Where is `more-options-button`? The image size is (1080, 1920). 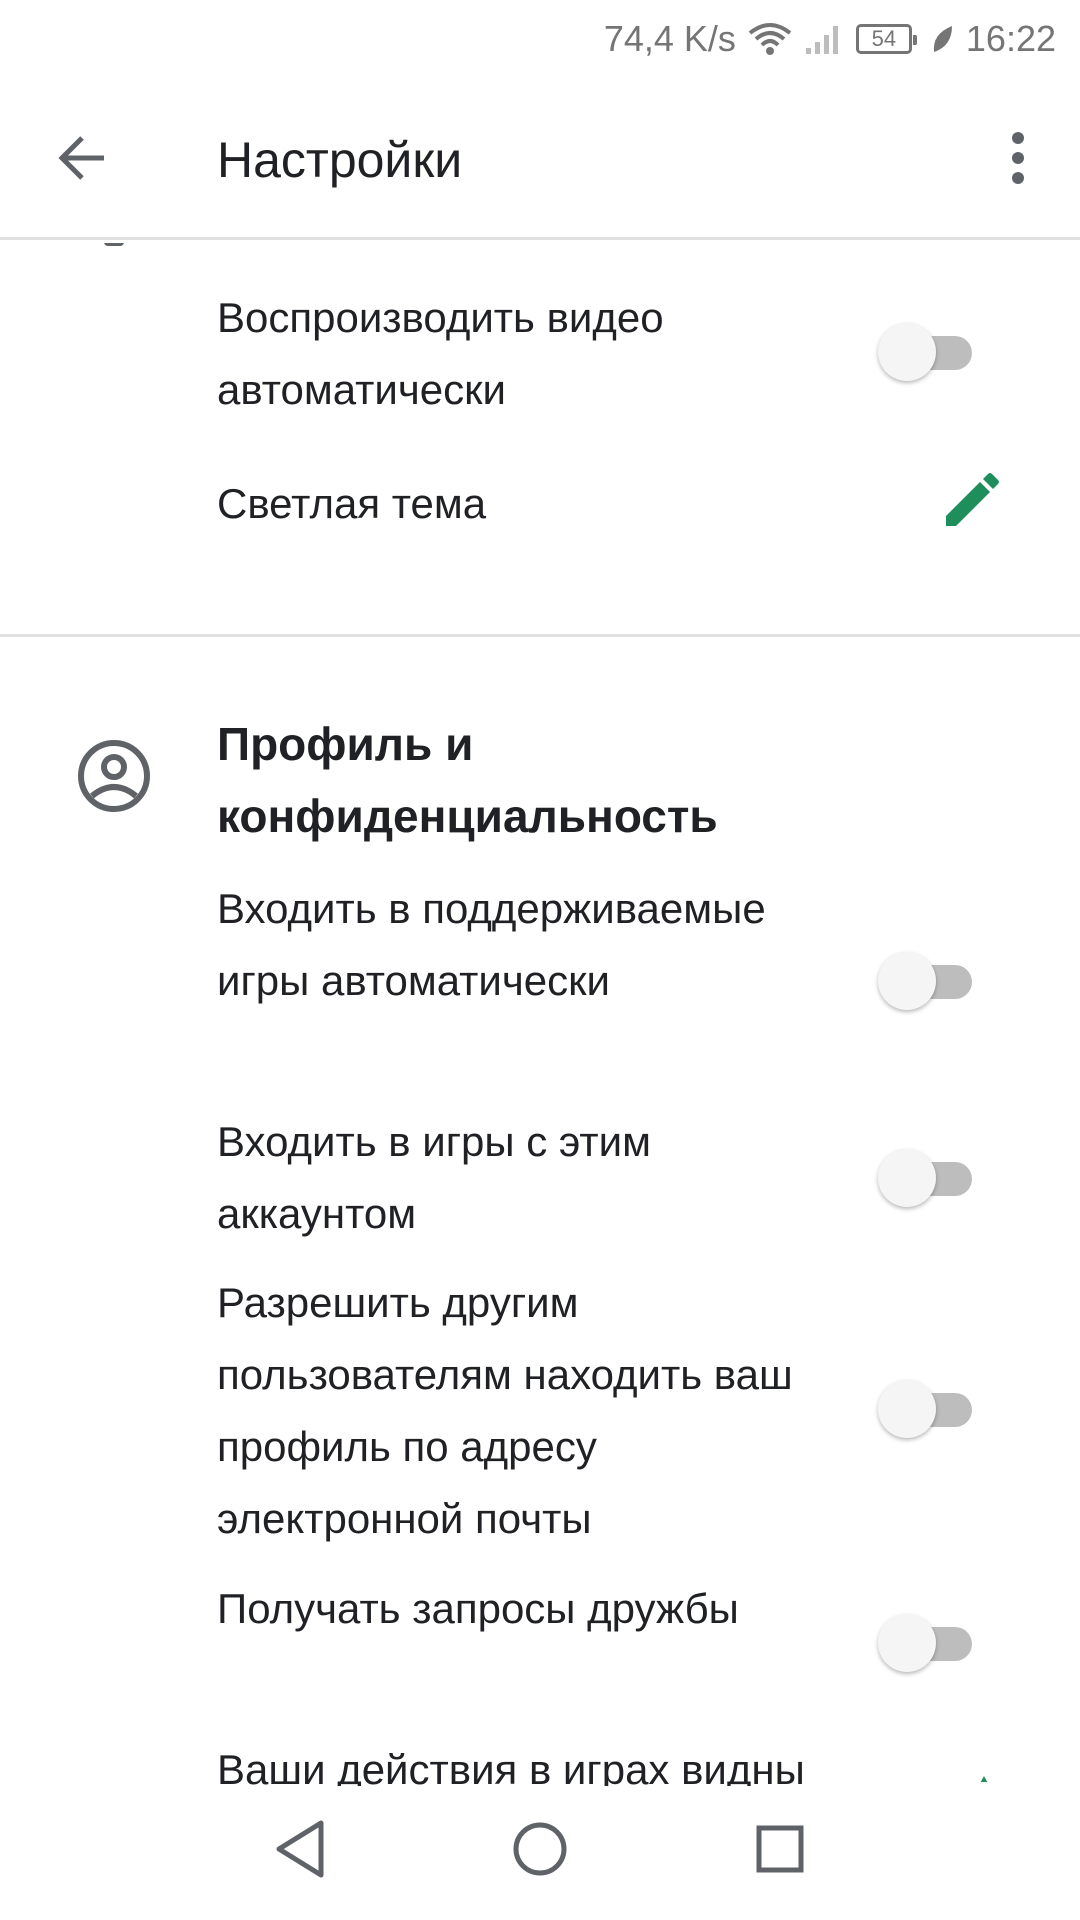
more-options-button is located at coordinates (1018, 160).